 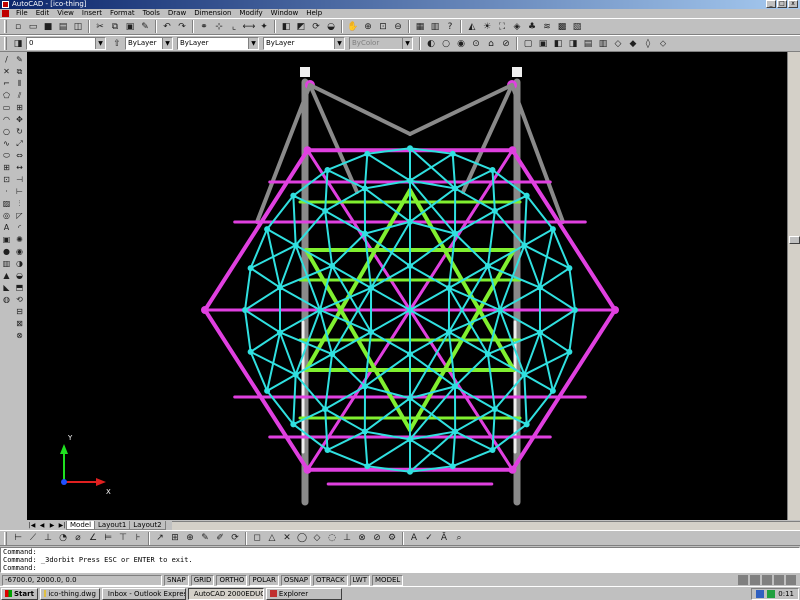 What do you see at coordinates (303, 593) in the screenshot?
I see `taskbar-item-4: Explorer` at bounding box center [303, 593].